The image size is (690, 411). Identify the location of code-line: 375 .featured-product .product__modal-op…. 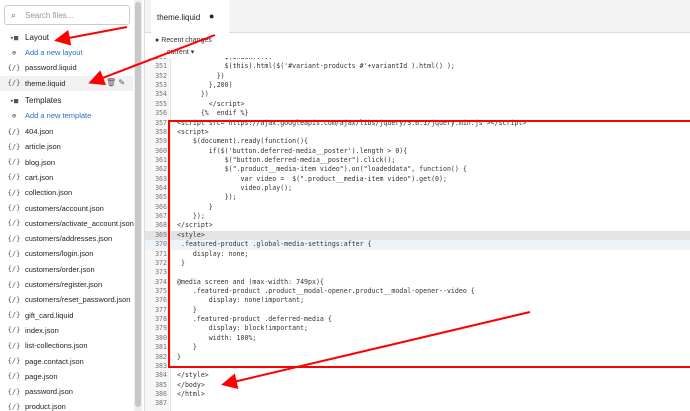
(417, 291).